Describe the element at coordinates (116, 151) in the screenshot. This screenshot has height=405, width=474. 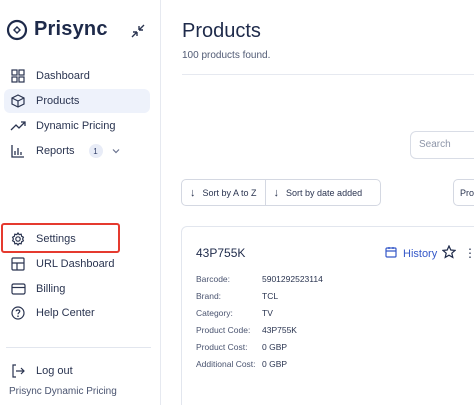
I see `chevron-down-icon` at that location.